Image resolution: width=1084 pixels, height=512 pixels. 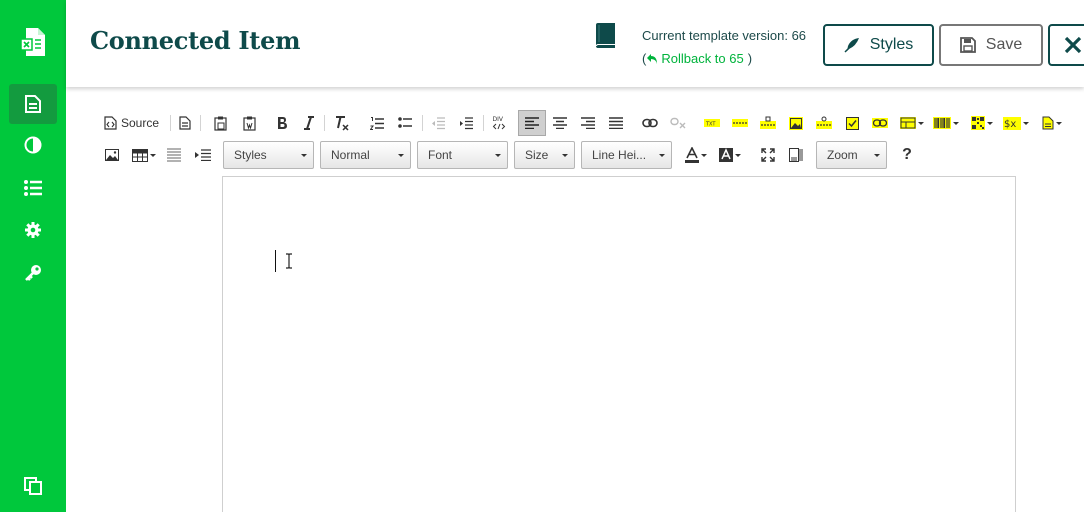 What do you see at coordinates (33, 104) in the screenshot?
I see `sidebar-item-document` at bounding box center [33, 104].